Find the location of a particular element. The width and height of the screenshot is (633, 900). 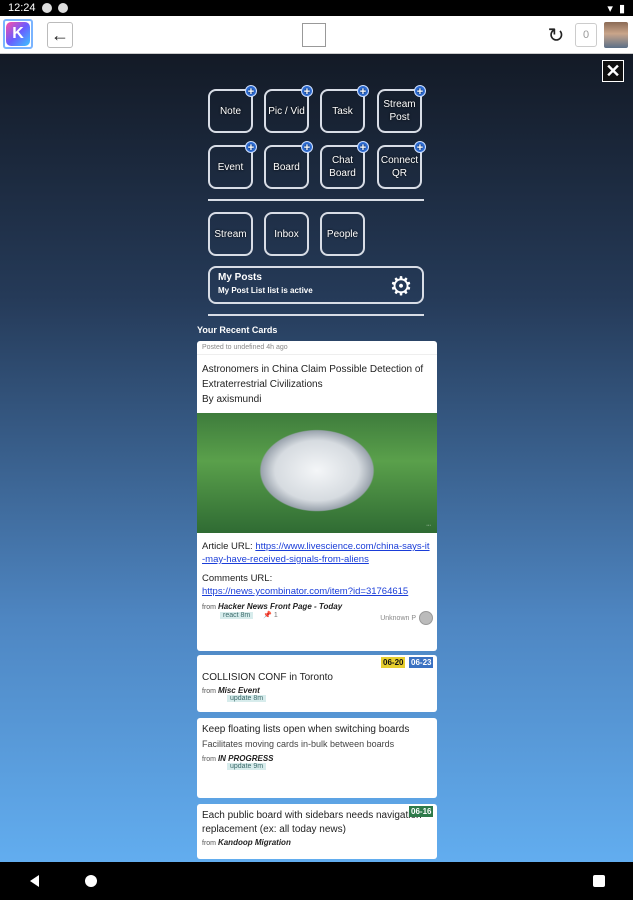

inbox-button: Inbox is located at coordinates (286, 234).